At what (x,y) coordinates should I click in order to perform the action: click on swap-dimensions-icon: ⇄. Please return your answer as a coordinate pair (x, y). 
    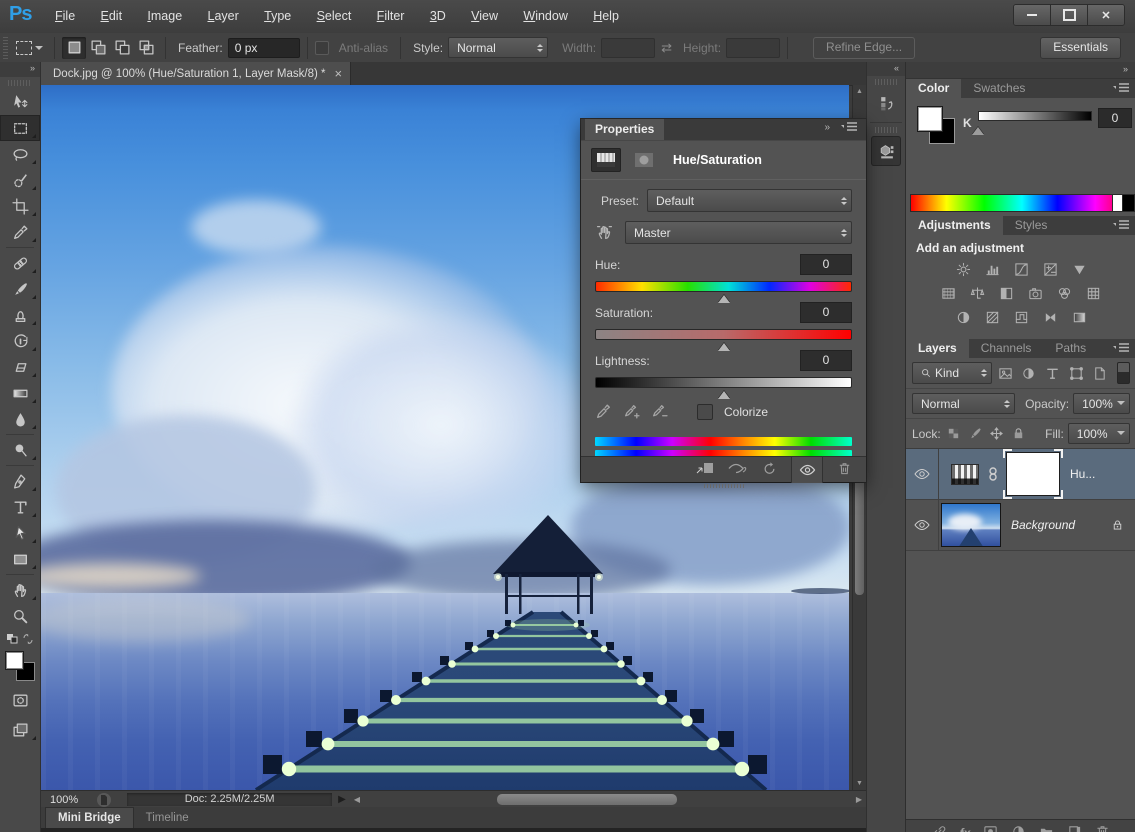
    Looking at the image, I should click on (666, 48).